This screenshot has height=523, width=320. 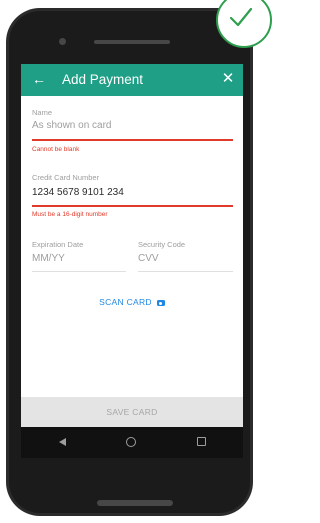 What do you see at coordinates (62, 41) in the screenshot?
I see `front-camera` at bounding box center [62, 41].